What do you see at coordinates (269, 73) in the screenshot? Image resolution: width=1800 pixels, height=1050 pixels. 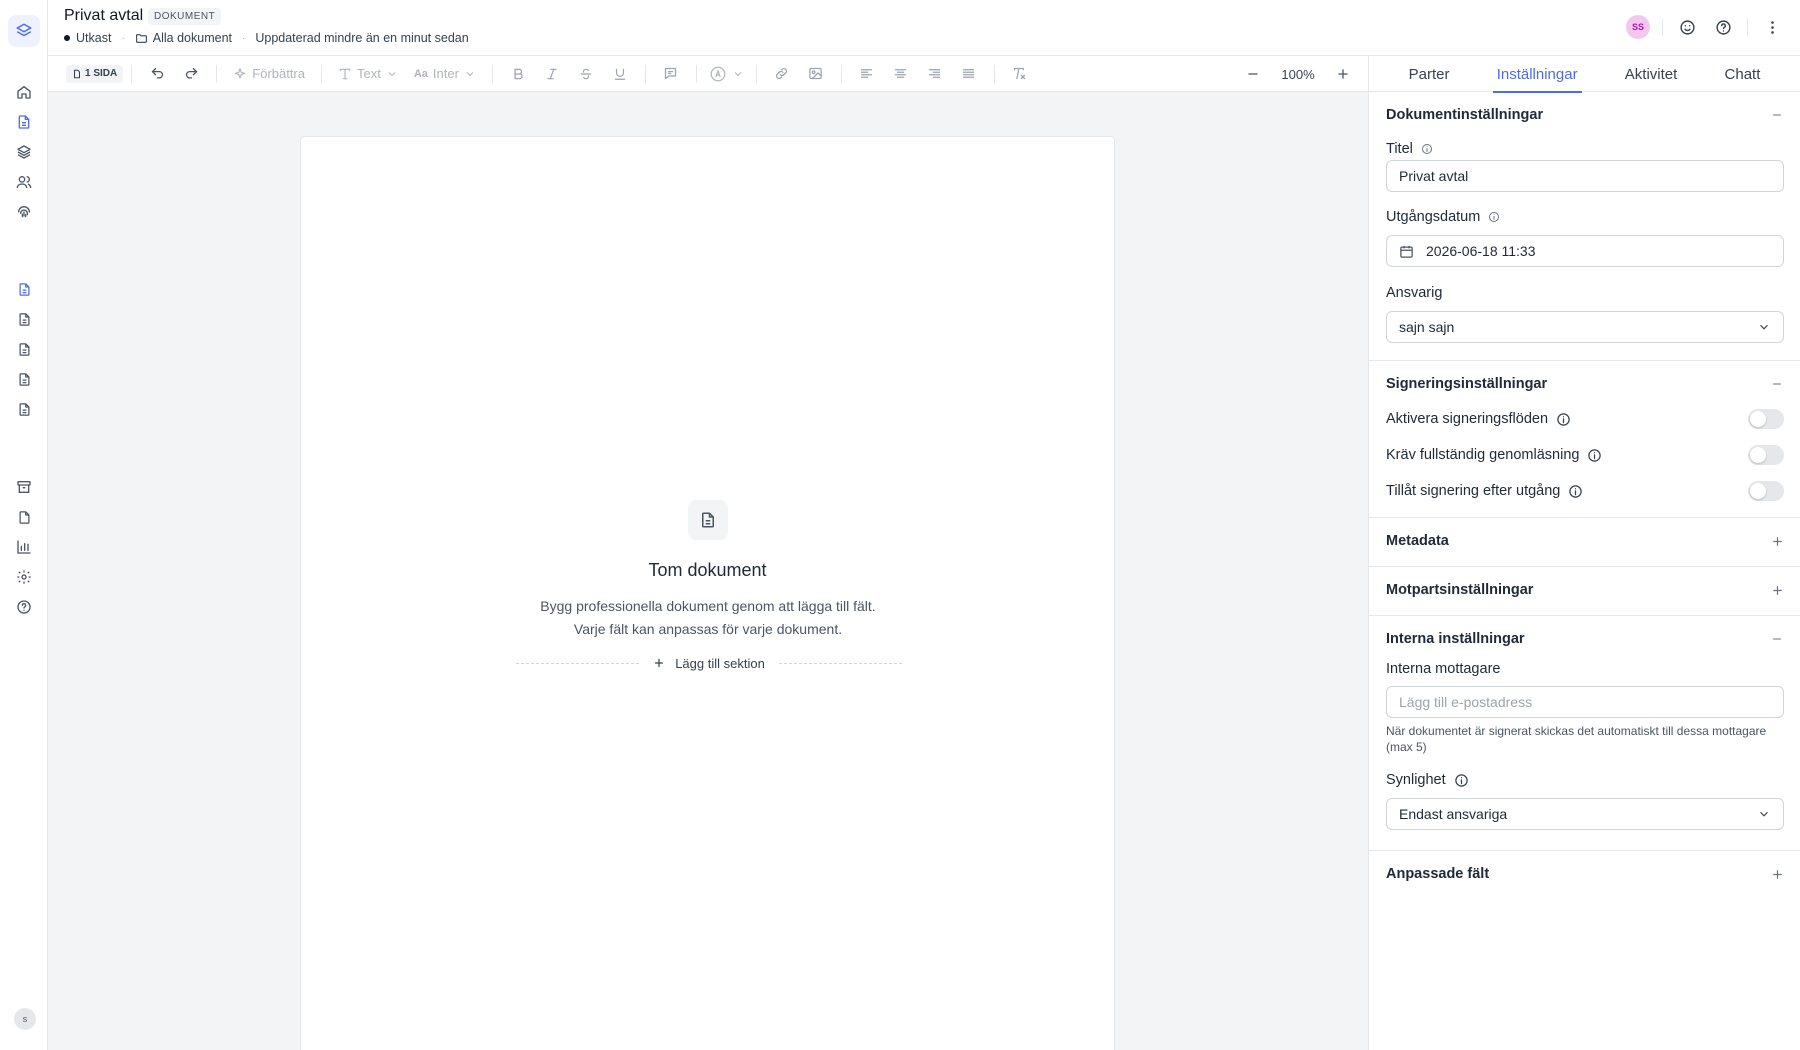 I see `improve-button: Förbättra` at bounding box center [269, 73].